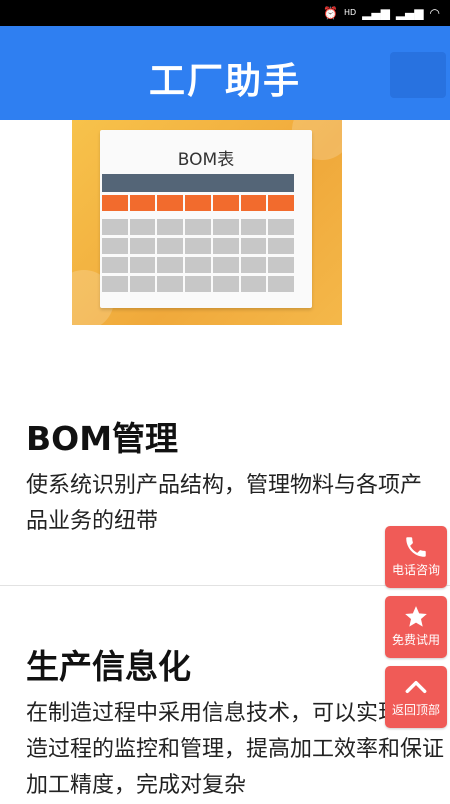 Image resolution: width=450 pixels, height=804 pixels. I want to click on fab-label: 返回顶部, so click(415, 710).